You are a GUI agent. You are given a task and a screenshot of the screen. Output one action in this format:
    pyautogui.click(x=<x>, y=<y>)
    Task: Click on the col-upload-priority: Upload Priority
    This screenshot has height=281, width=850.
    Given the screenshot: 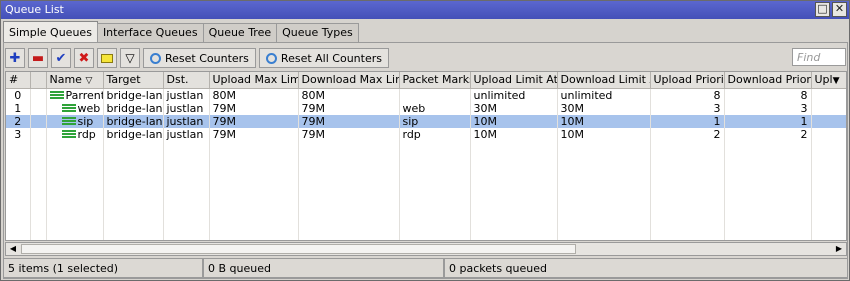 What is the action you would take?
    pyautogui.click(x=687, y=80)
    